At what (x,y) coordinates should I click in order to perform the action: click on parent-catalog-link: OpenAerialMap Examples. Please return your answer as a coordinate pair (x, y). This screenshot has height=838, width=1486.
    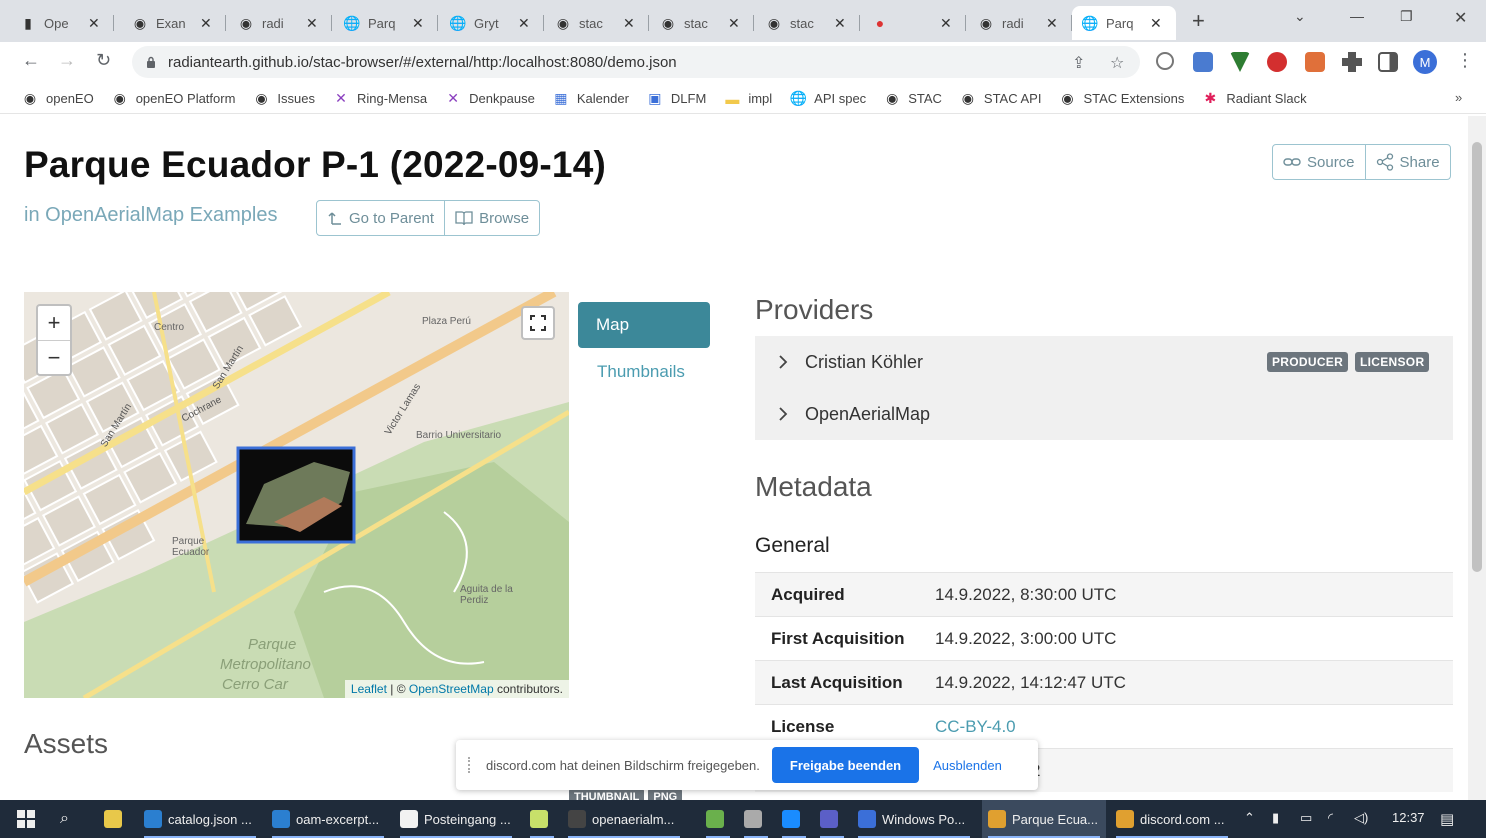
    Looking at the image, I should click on (161, 215).